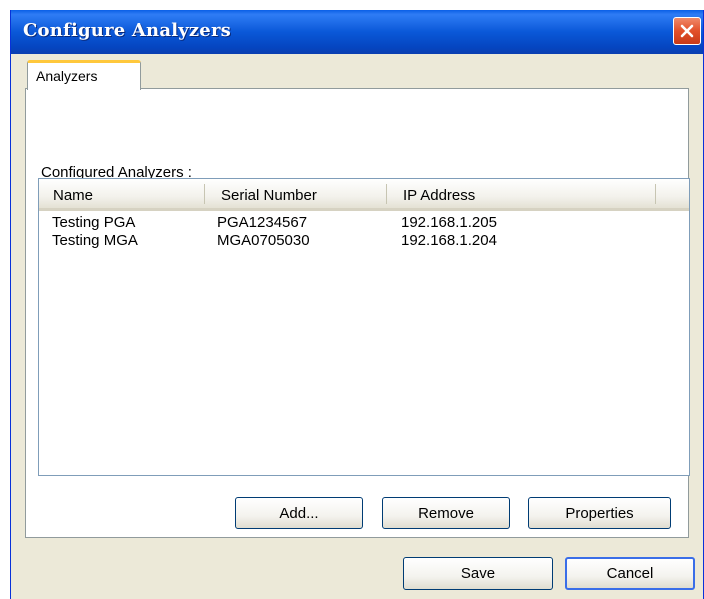 The height and width of the screenshot is (599, 704). I want to click on column-header-ip-address: IP Address, so click(439, 195).